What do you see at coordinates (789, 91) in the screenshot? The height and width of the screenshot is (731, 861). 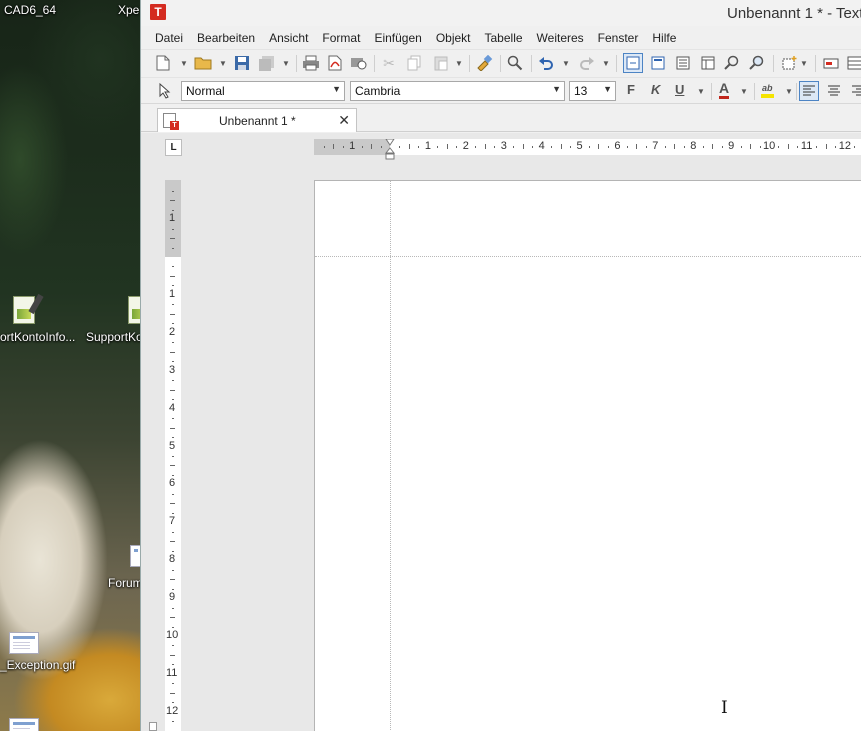 I see `highlight-dropdown-icon: ▼` at bounding box center [789, 91].